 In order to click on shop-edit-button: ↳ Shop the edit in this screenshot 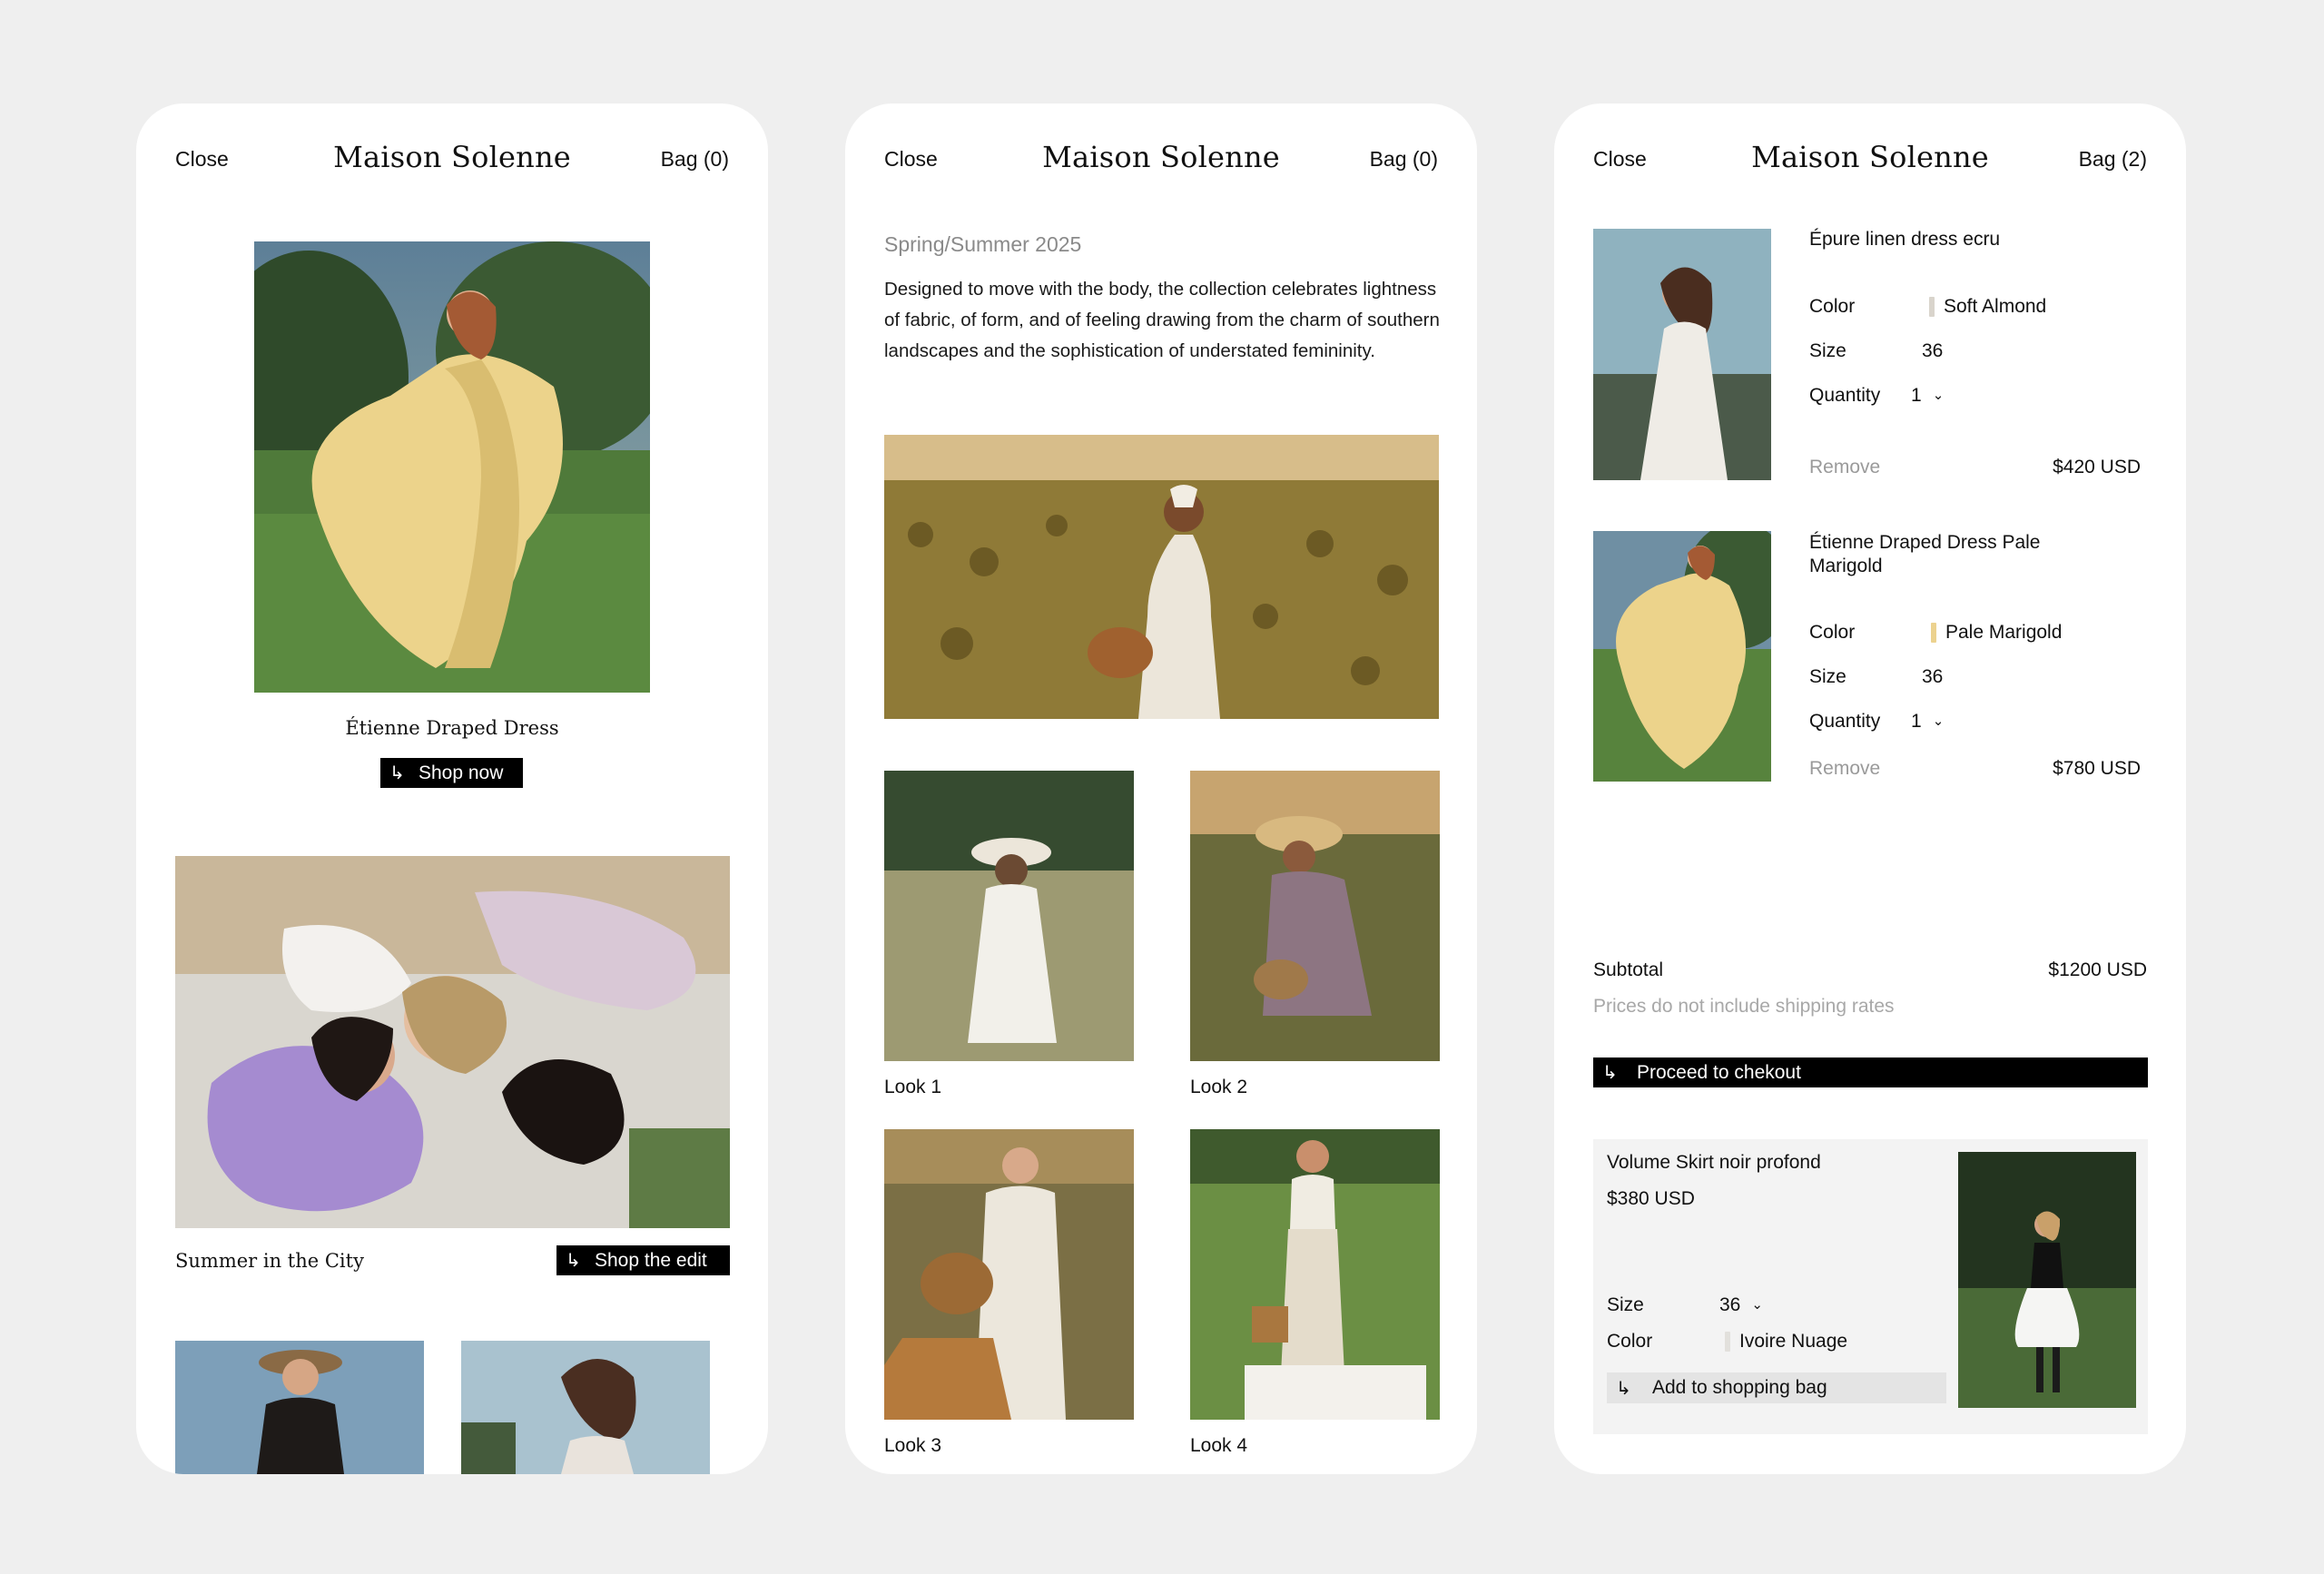, I will do `click(643, 1260)`.